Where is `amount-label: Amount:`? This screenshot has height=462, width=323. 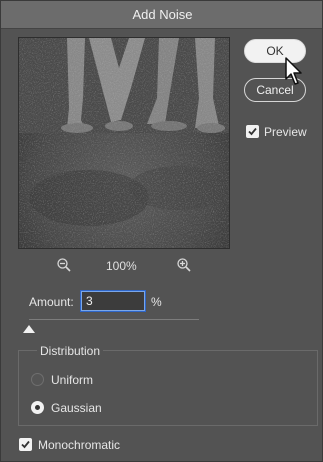
amount-label: Amount: is located at coordinates (51, 302).